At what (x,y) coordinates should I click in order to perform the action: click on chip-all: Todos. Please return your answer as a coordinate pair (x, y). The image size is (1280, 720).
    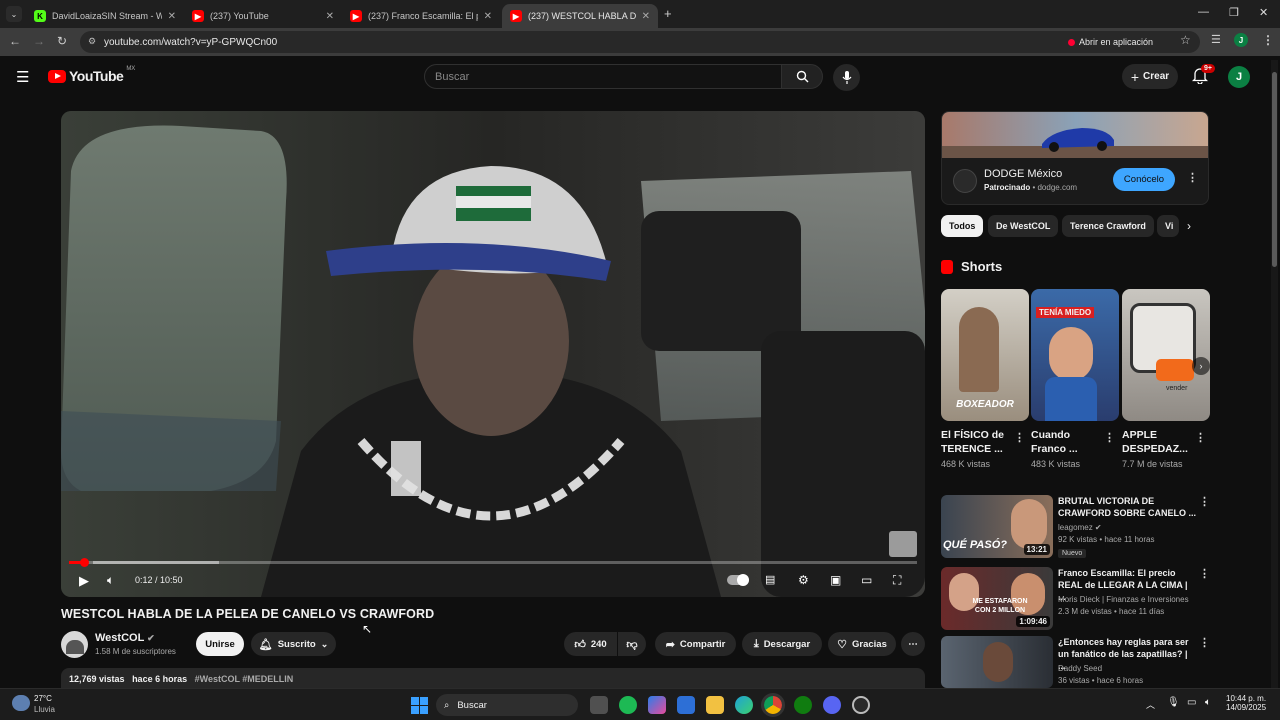
    Looking at the image, I should click on (962, 226).